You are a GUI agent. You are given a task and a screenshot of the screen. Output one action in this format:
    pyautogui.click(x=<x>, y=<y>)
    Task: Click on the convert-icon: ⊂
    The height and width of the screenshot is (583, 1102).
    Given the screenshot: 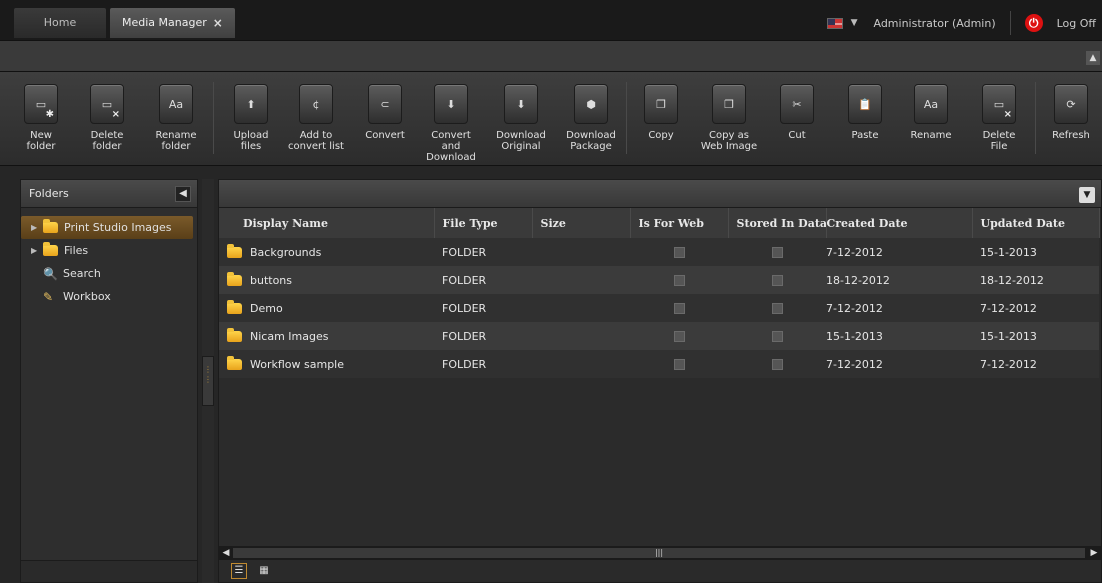 What is the action you would take?
    pyautogui.click(x=385, y=104)
    